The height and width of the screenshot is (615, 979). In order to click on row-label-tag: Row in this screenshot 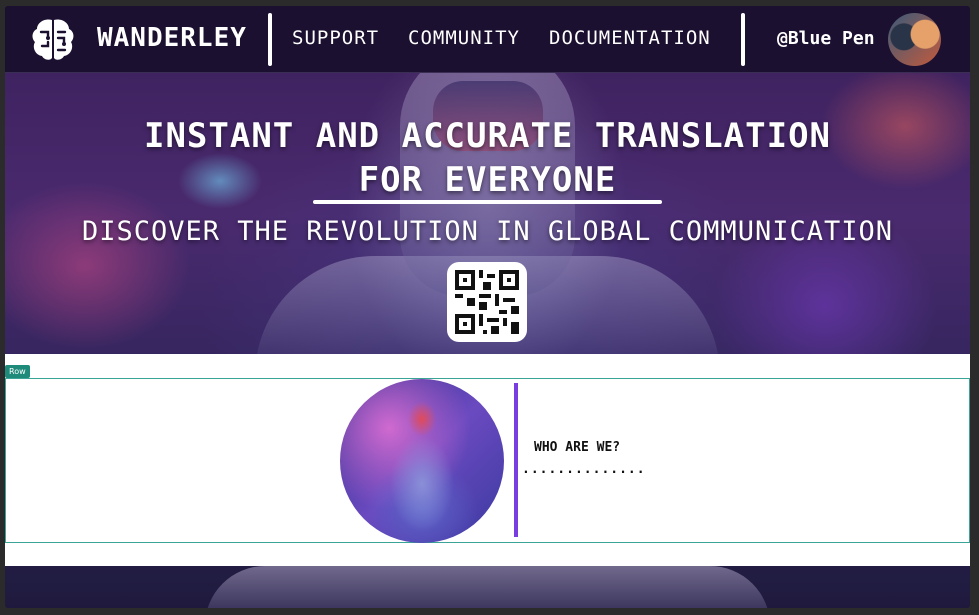, I will do `click(17, 371)`.